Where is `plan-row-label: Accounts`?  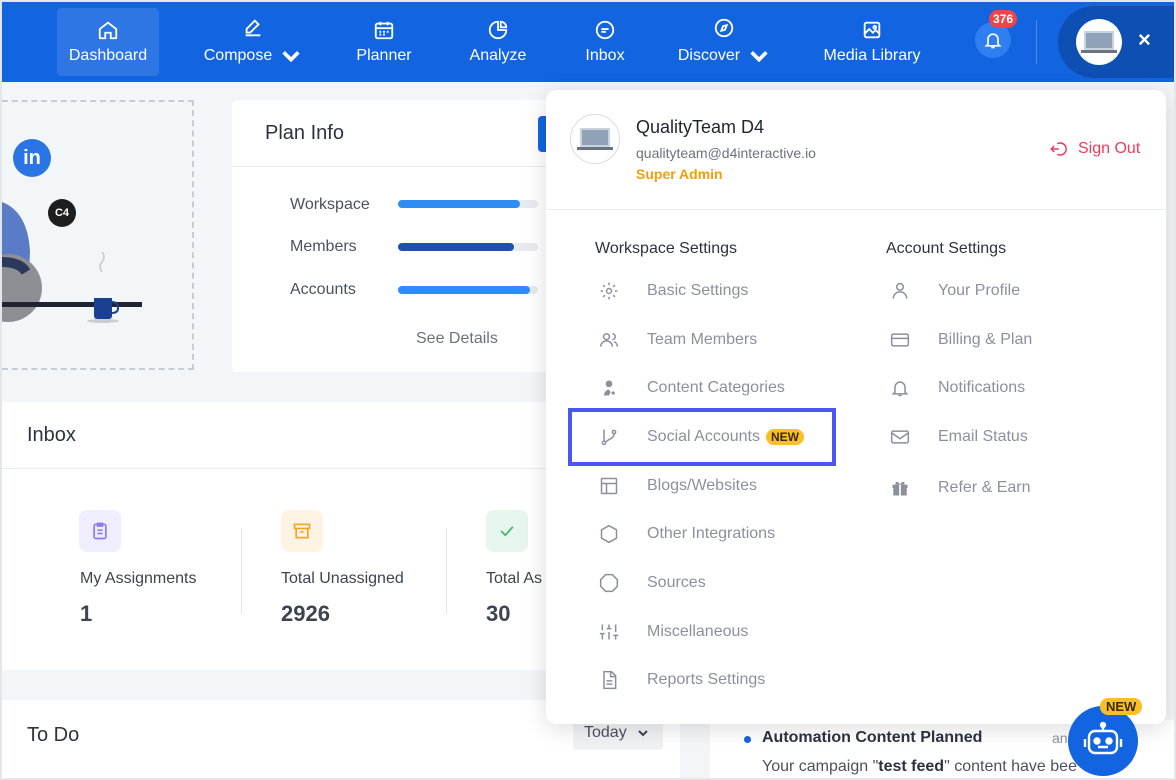
plan-row-label: Accounts is located at coordinates (323, 289).